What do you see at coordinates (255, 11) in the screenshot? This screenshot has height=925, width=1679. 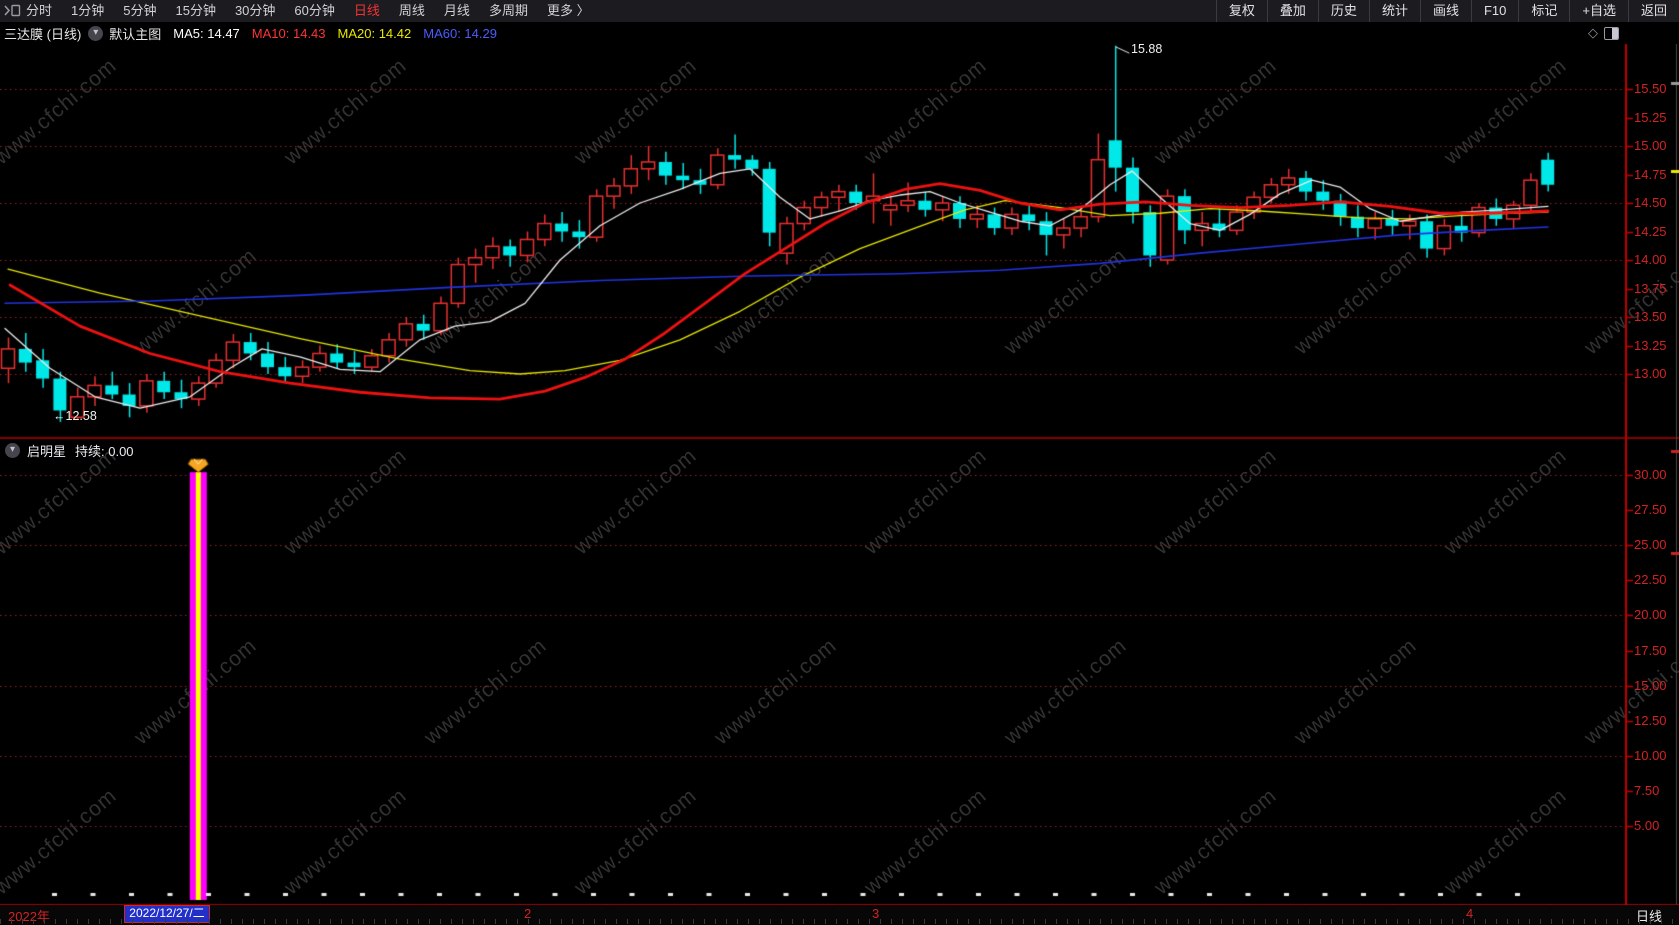 I see `period-tab-30分钟: 30分钟` at bounding box center [255, 11].